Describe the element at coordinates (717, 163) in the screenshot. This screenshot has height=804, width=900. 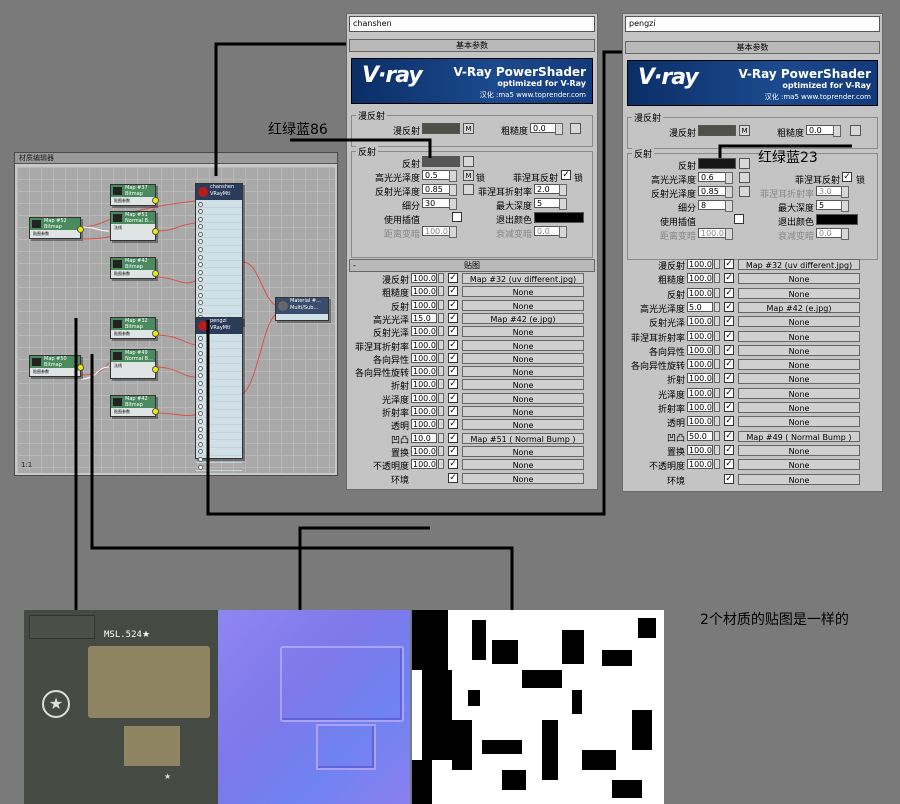
I see `reflect-color-swatch` at that location.